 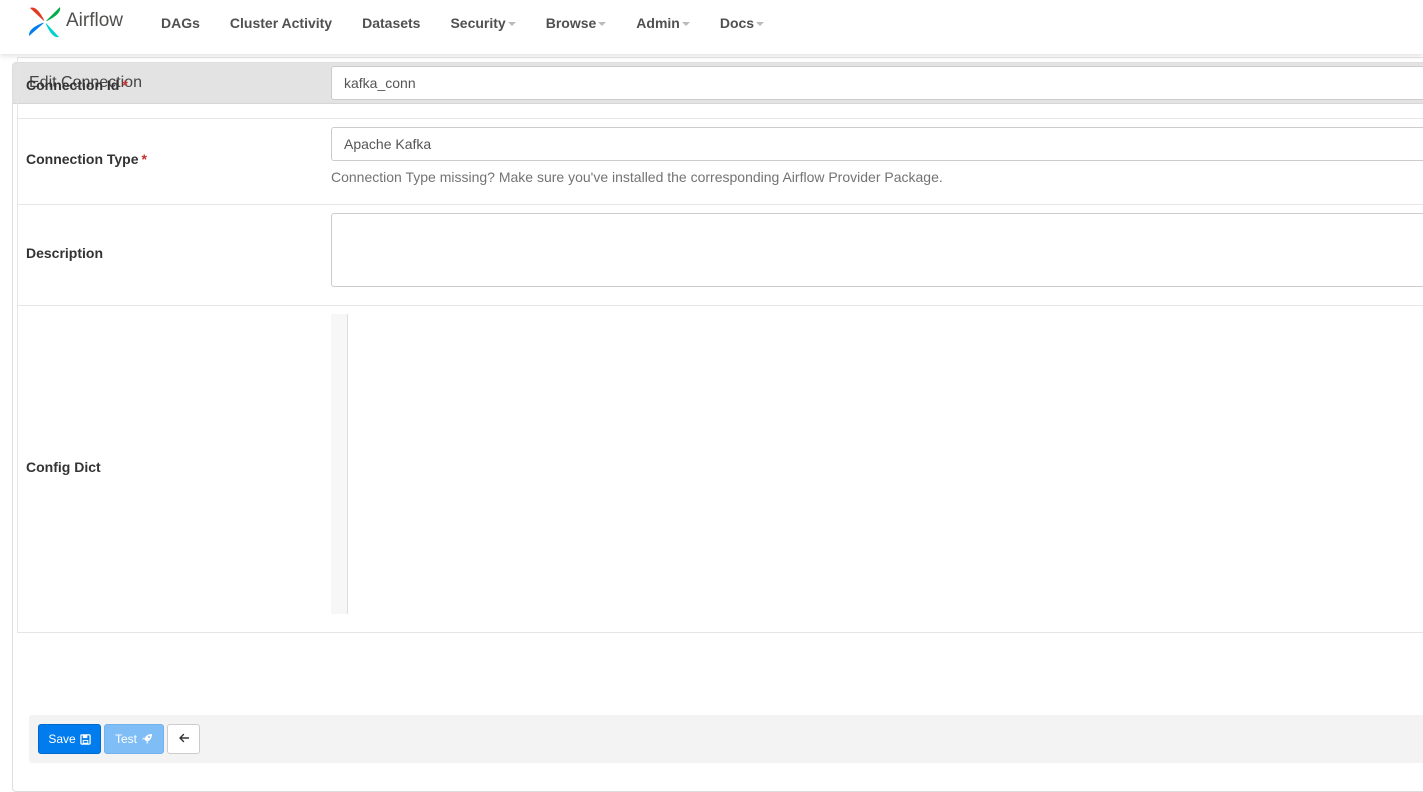 What do you see at coordinates (478, 23) in the screenshot?
I see `nav-security-label: Security` at bounding box center [478, 23].